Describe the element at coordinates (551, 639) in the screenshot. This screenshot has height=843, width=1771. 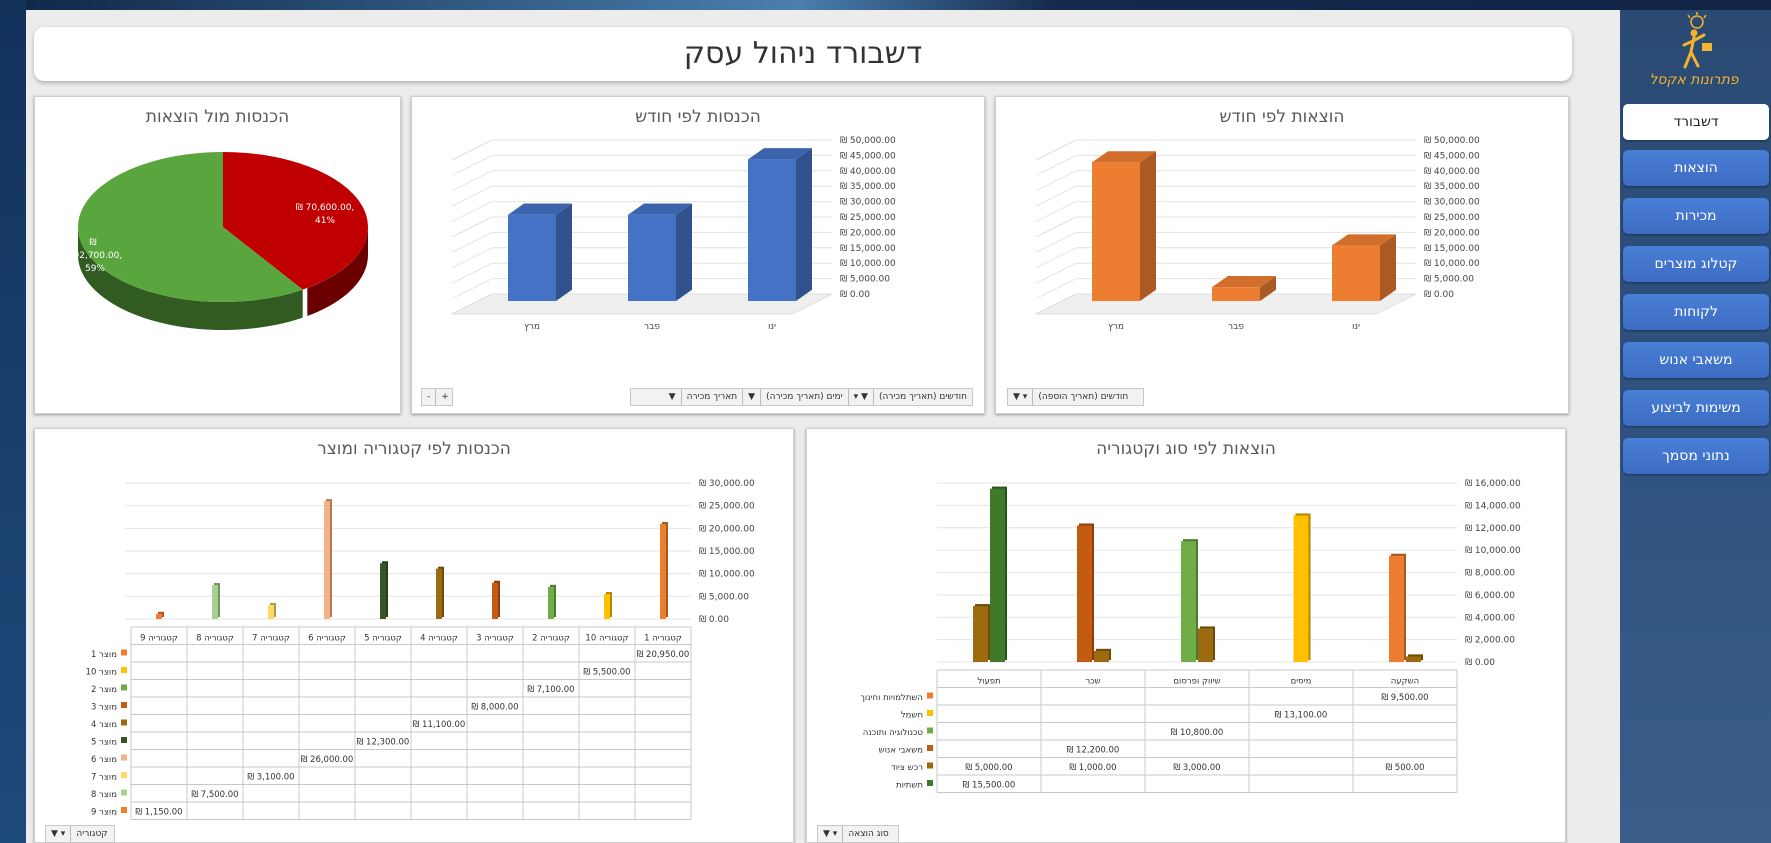
I see `category-label: קטגוריה 2` at that location.